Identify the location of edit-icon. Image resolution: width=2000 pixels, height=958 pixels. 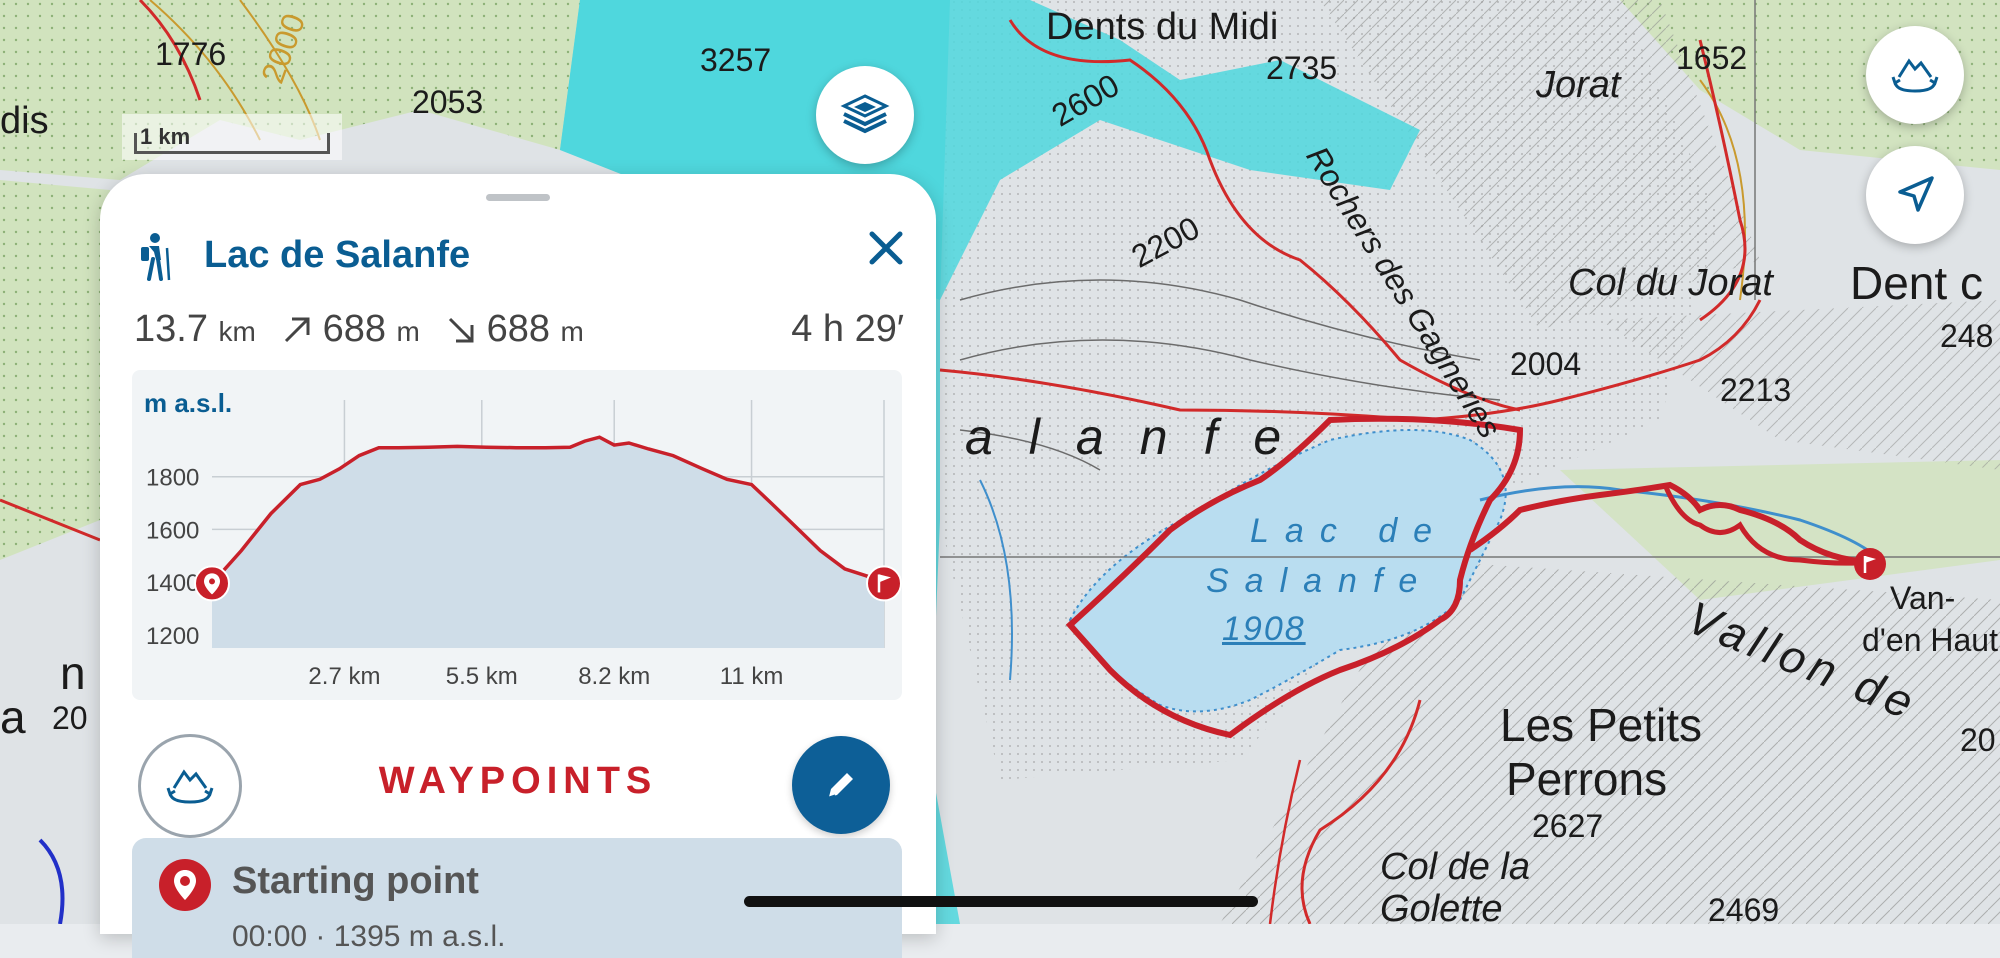
(840, 785).